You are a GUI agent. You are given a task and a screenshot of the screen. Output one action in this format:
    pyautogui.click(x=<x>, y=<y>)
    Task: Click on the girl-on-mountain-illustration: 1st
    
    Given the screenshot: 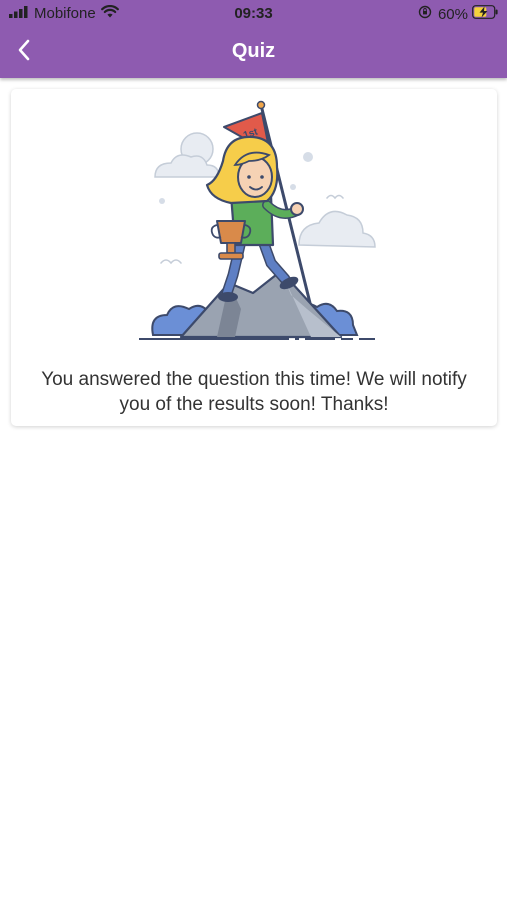 What is the action you would take?
    pyautogui.click(x=256, y=223)
    